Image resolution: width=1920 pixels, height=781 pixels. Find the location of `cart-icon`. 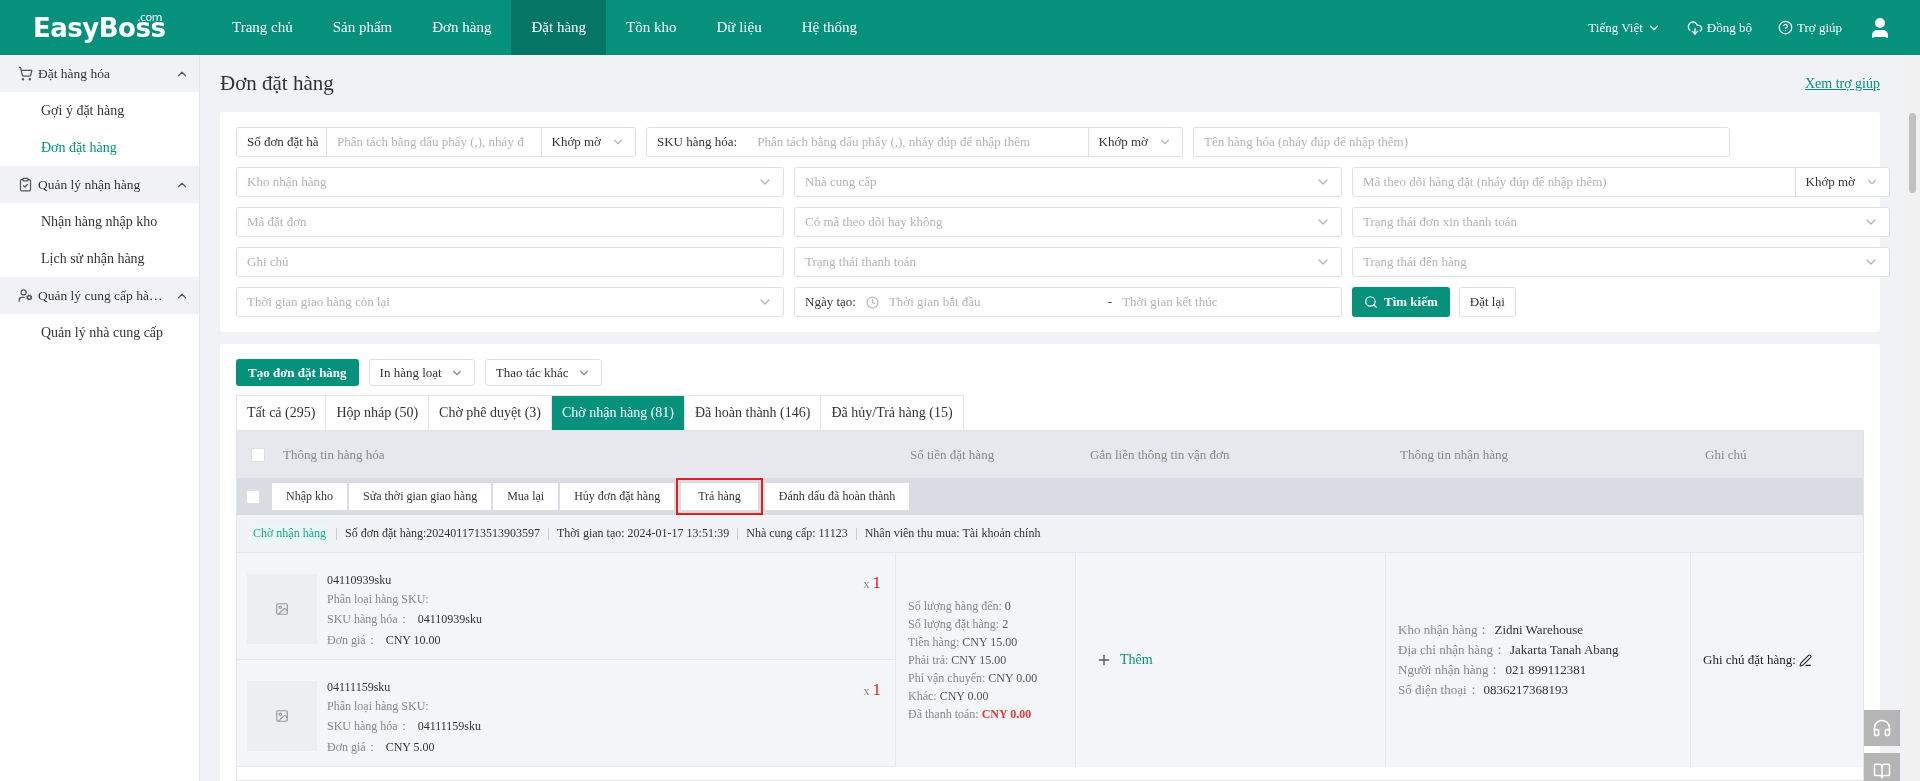

cart-icon is located at coordinates (25, 73).